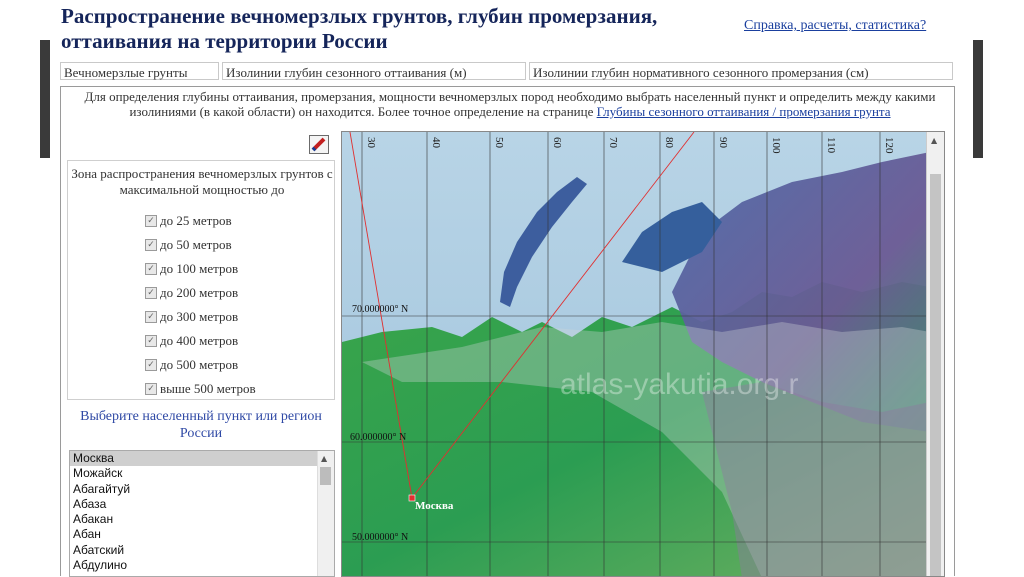  Describe the element at coordinates (199, 268) in the screenshot. I see `zone-item-label: до 100 метров` at that location.